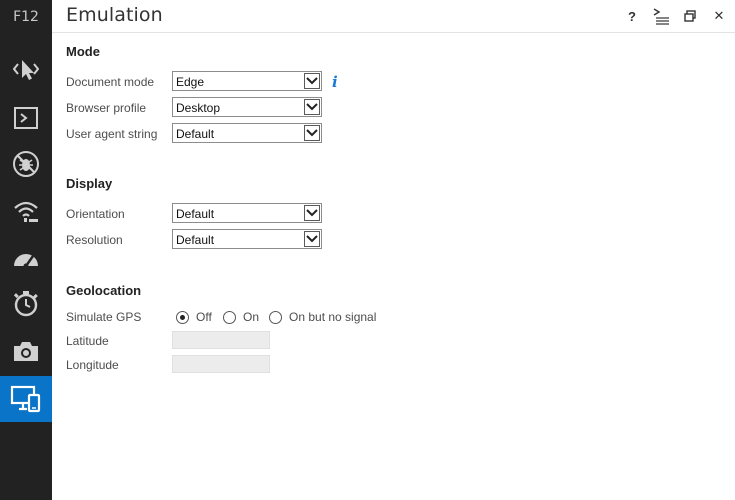 The height and width of the screenshot is (500, 735). I want to click on orientation-label: Orientation, so click(95, 214).